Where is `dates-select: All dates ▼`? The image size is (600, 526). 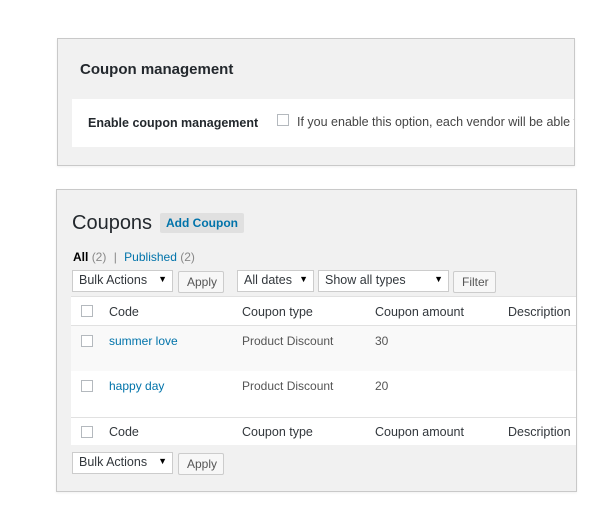
dates-select: All dates ▼ is located at coordinates (275, 281).